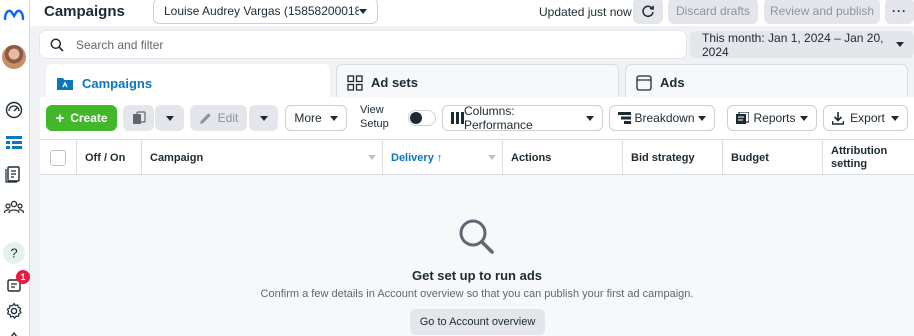 Image resolution: width=914 pixels, height=336 pixels. What do you see at coordinates (109, 157) in the screenshot?
I see `column-header-off-on: Off / On` at bounding box center [109, 157].